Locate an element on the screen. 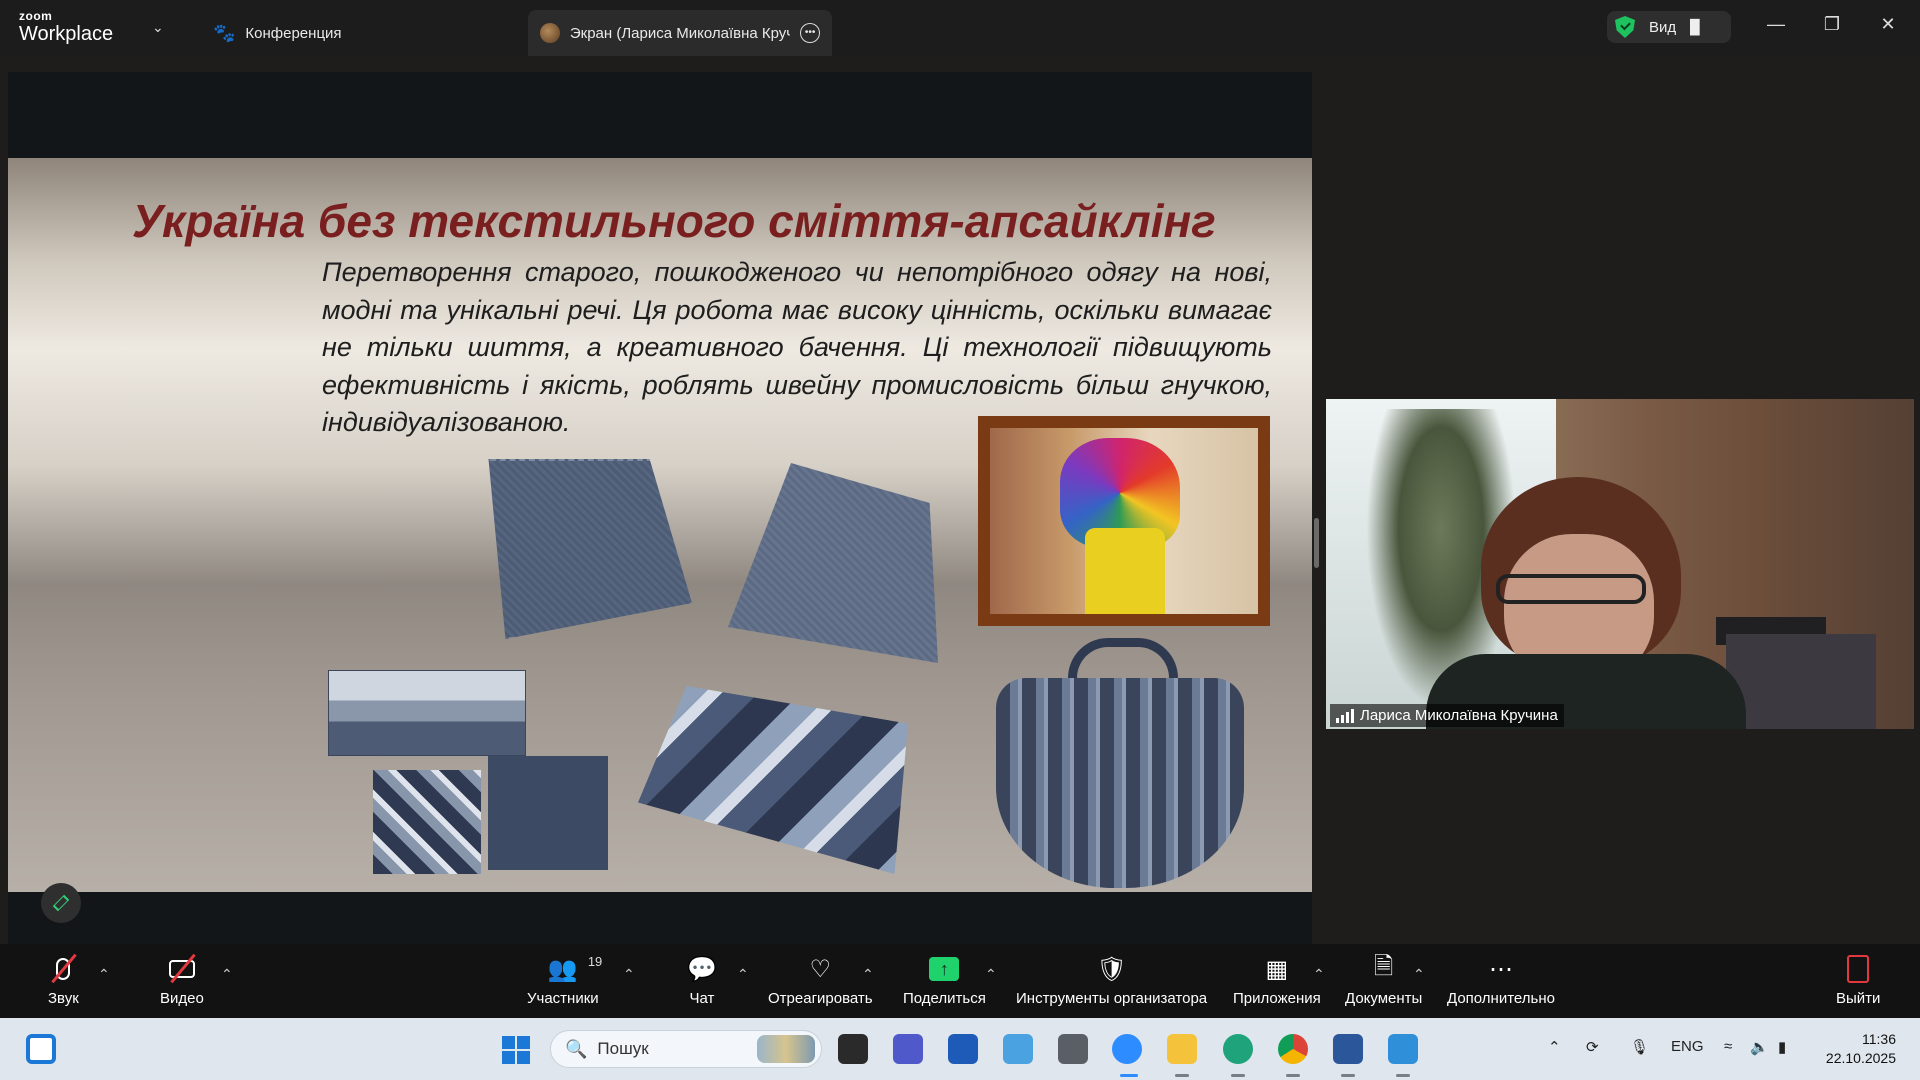 Image resolution: width=1920 pixels, height=1080 pixels. chrome-running-indicator is located at coordinates (1293, 1075).